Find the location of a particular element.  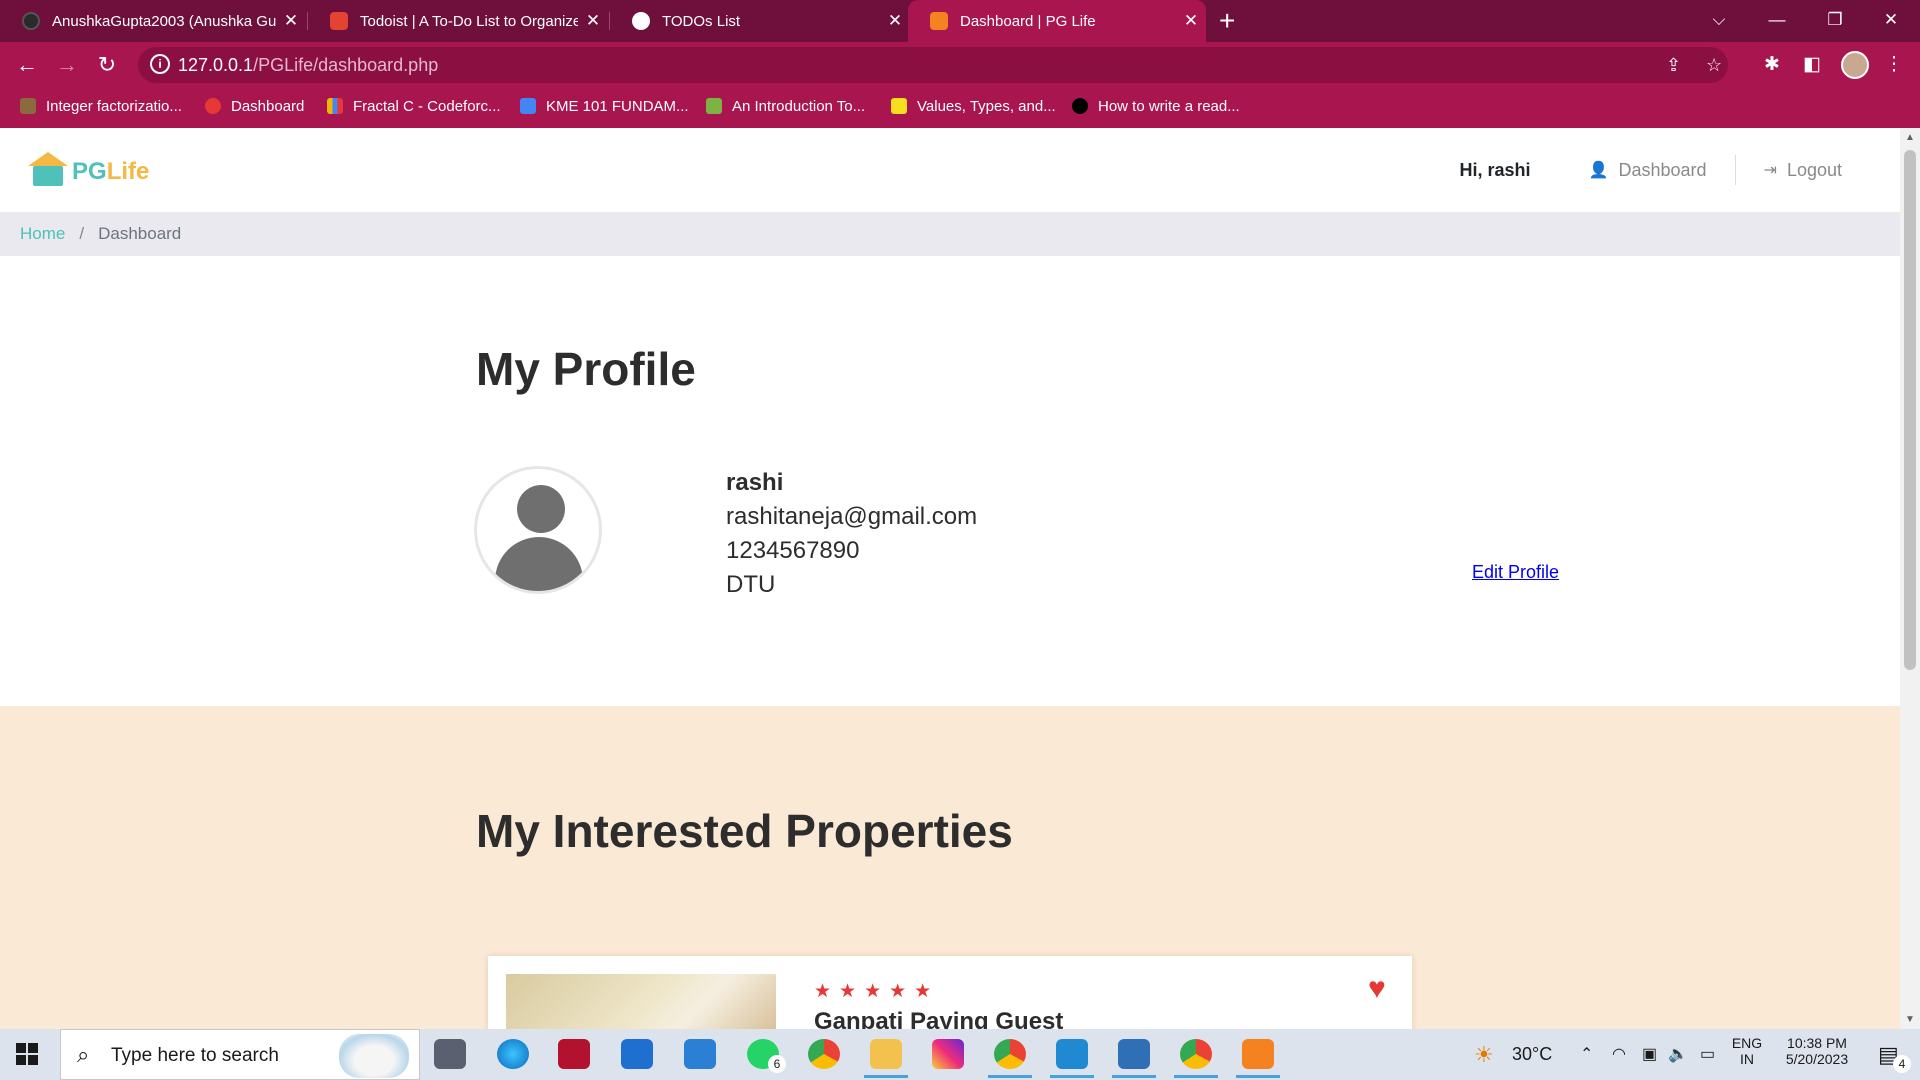

back-button: ← is located at coordinates (27, 65).